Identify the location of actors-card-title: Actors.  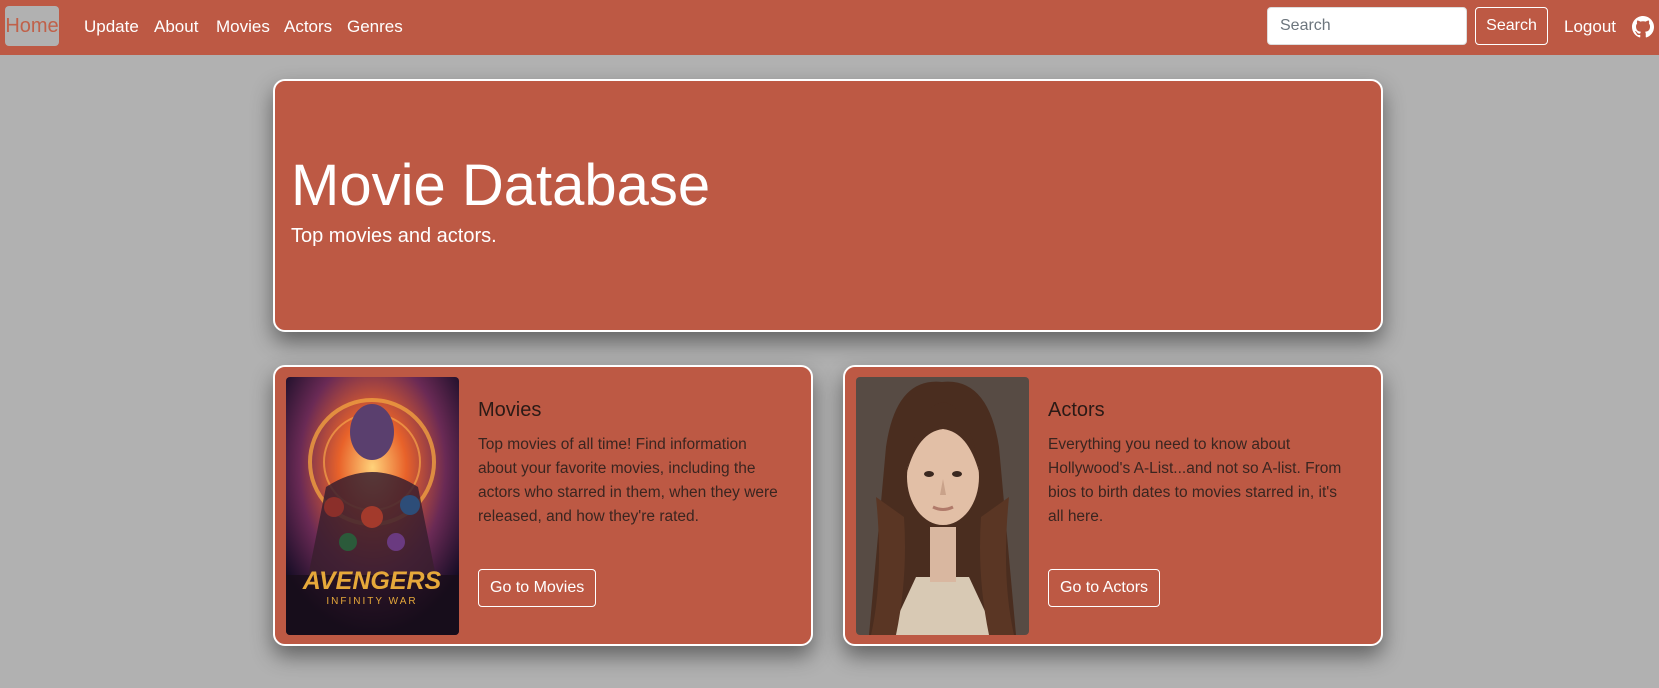
(1076, 410).